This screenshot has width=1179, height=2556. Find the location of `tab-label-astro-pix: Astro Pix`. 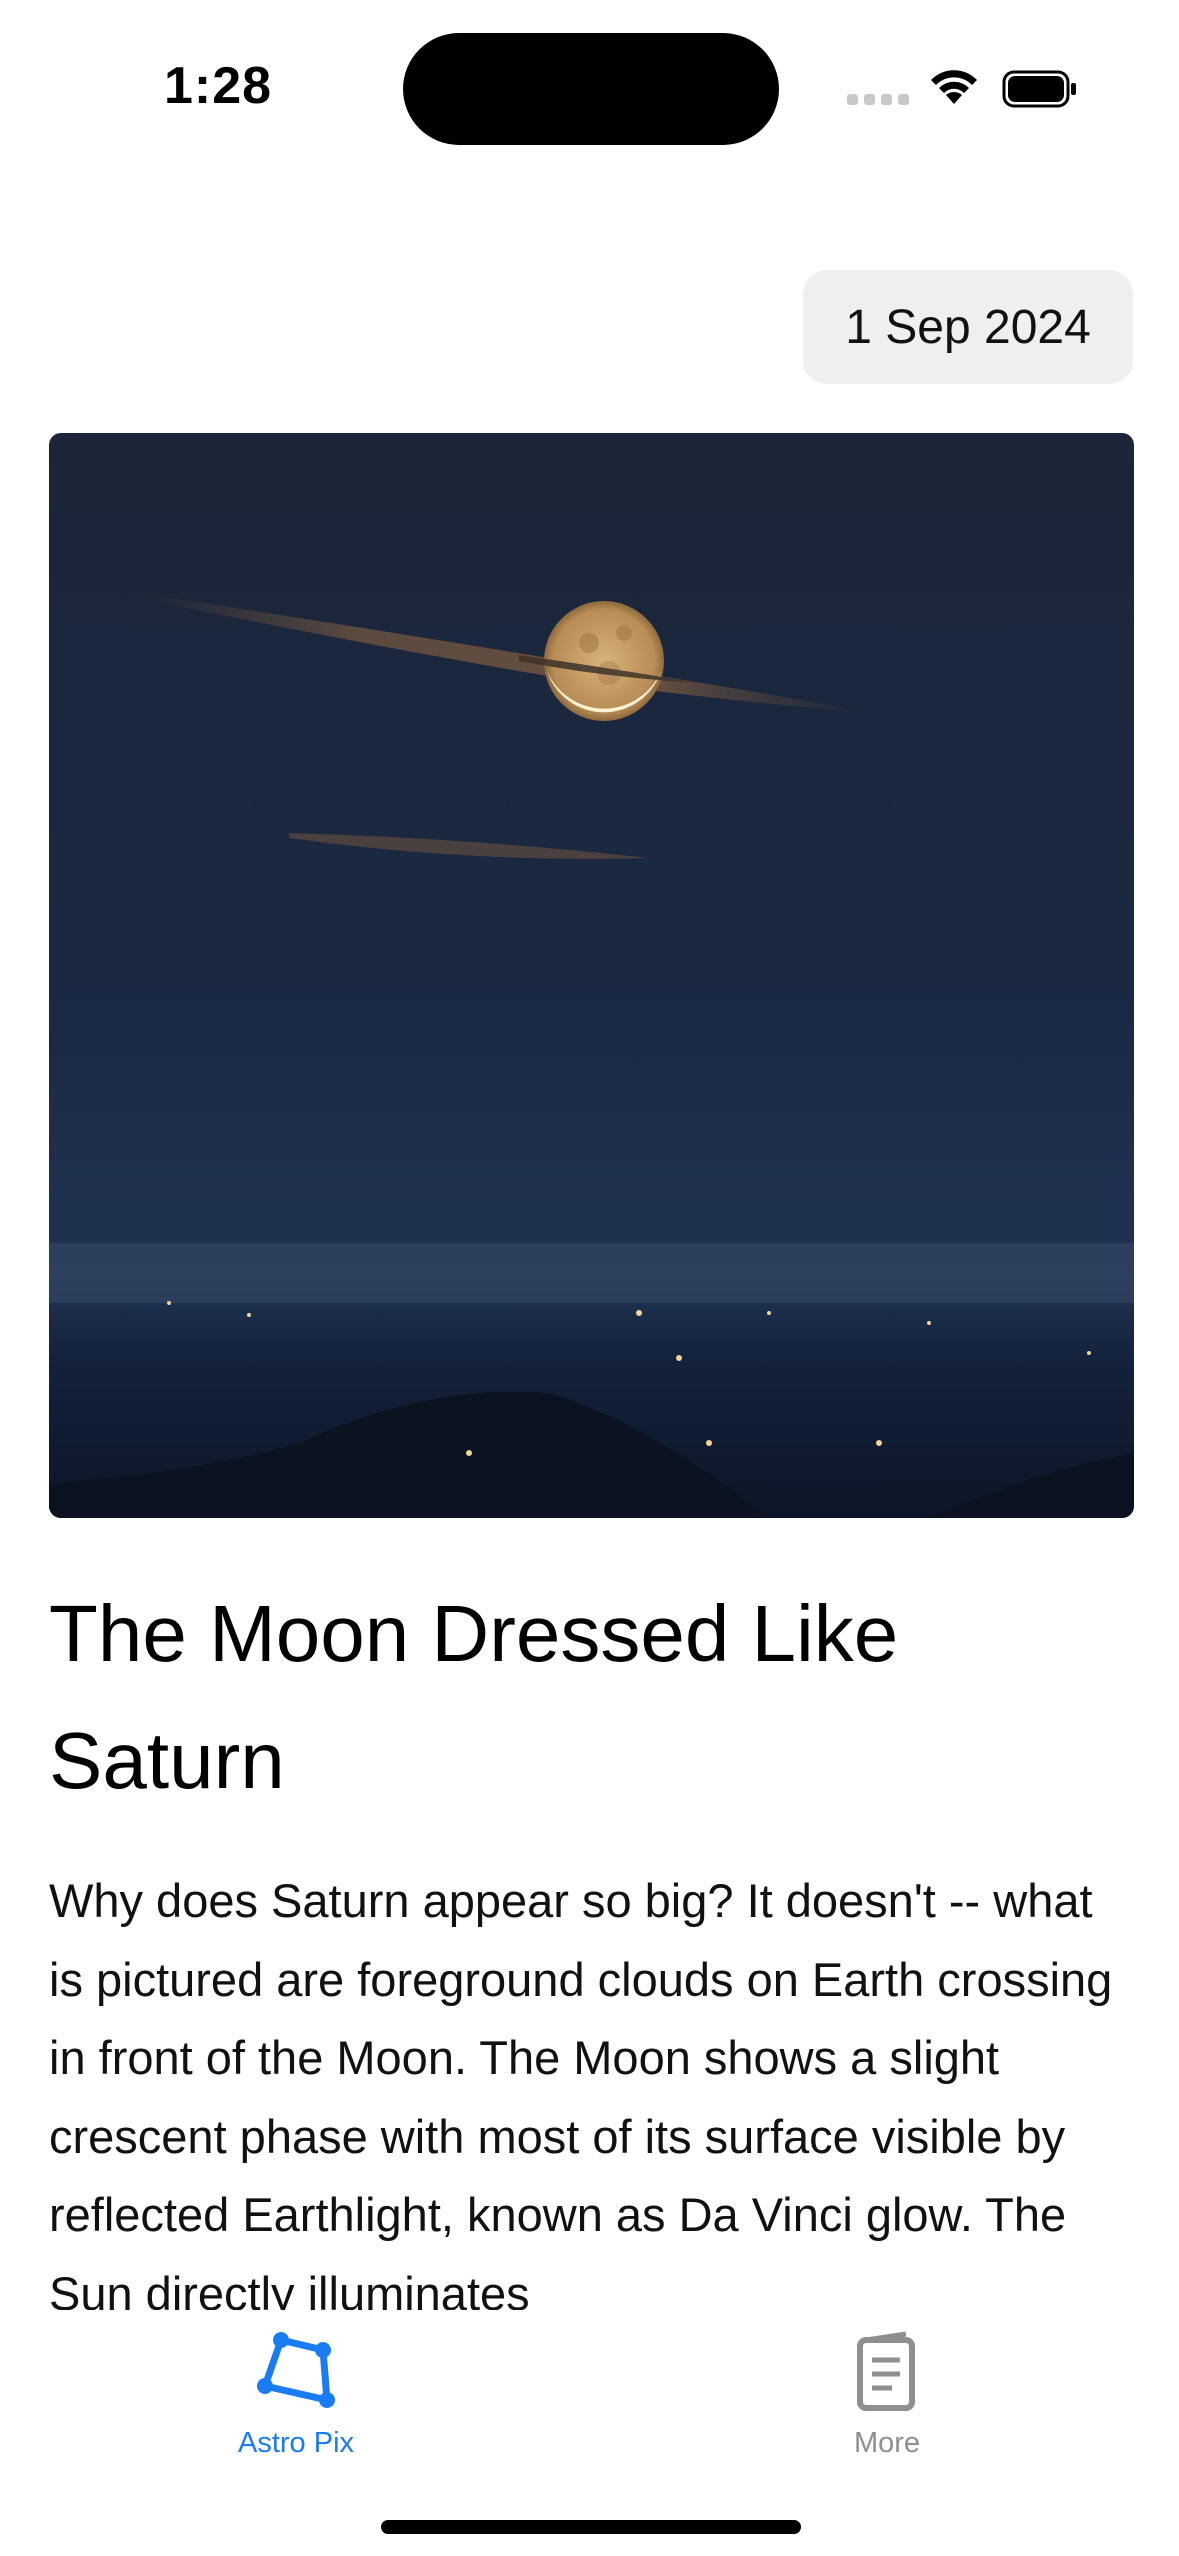

tab-label-astro-pix: Astro Pix is located at coordinates (296, 2443).